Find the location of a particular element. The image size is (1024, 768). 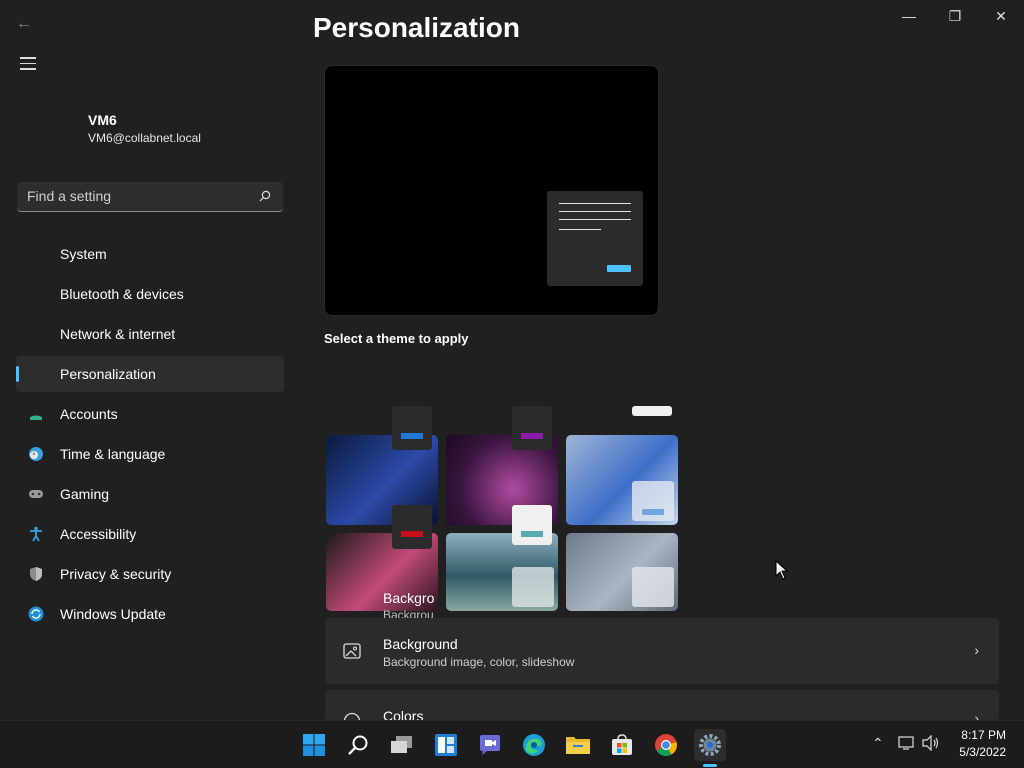

task-view-icon is located at coordinates (401, 744).